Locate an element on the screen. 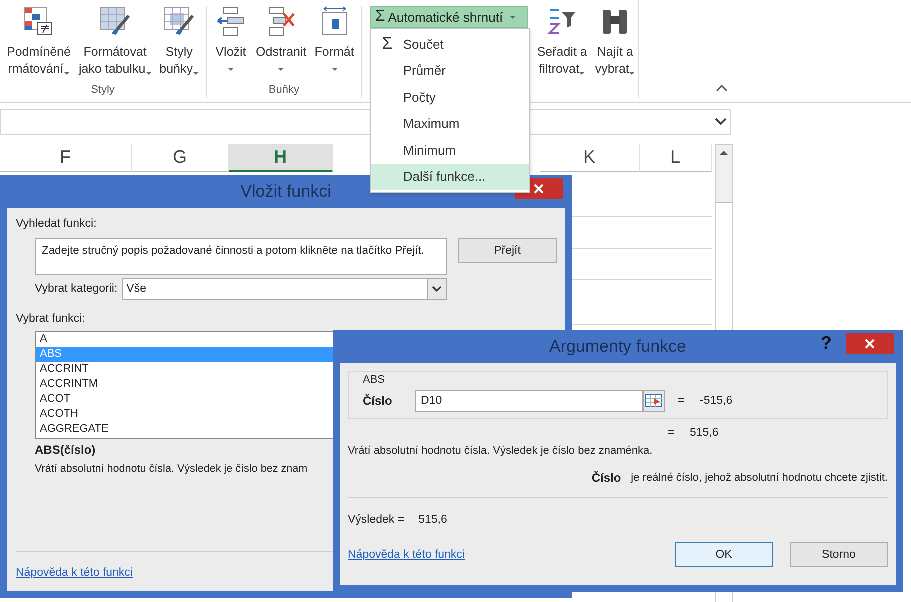 This screenshot has height=602, width=911. menu-item: Maximum is located at coordinates (450, 123).